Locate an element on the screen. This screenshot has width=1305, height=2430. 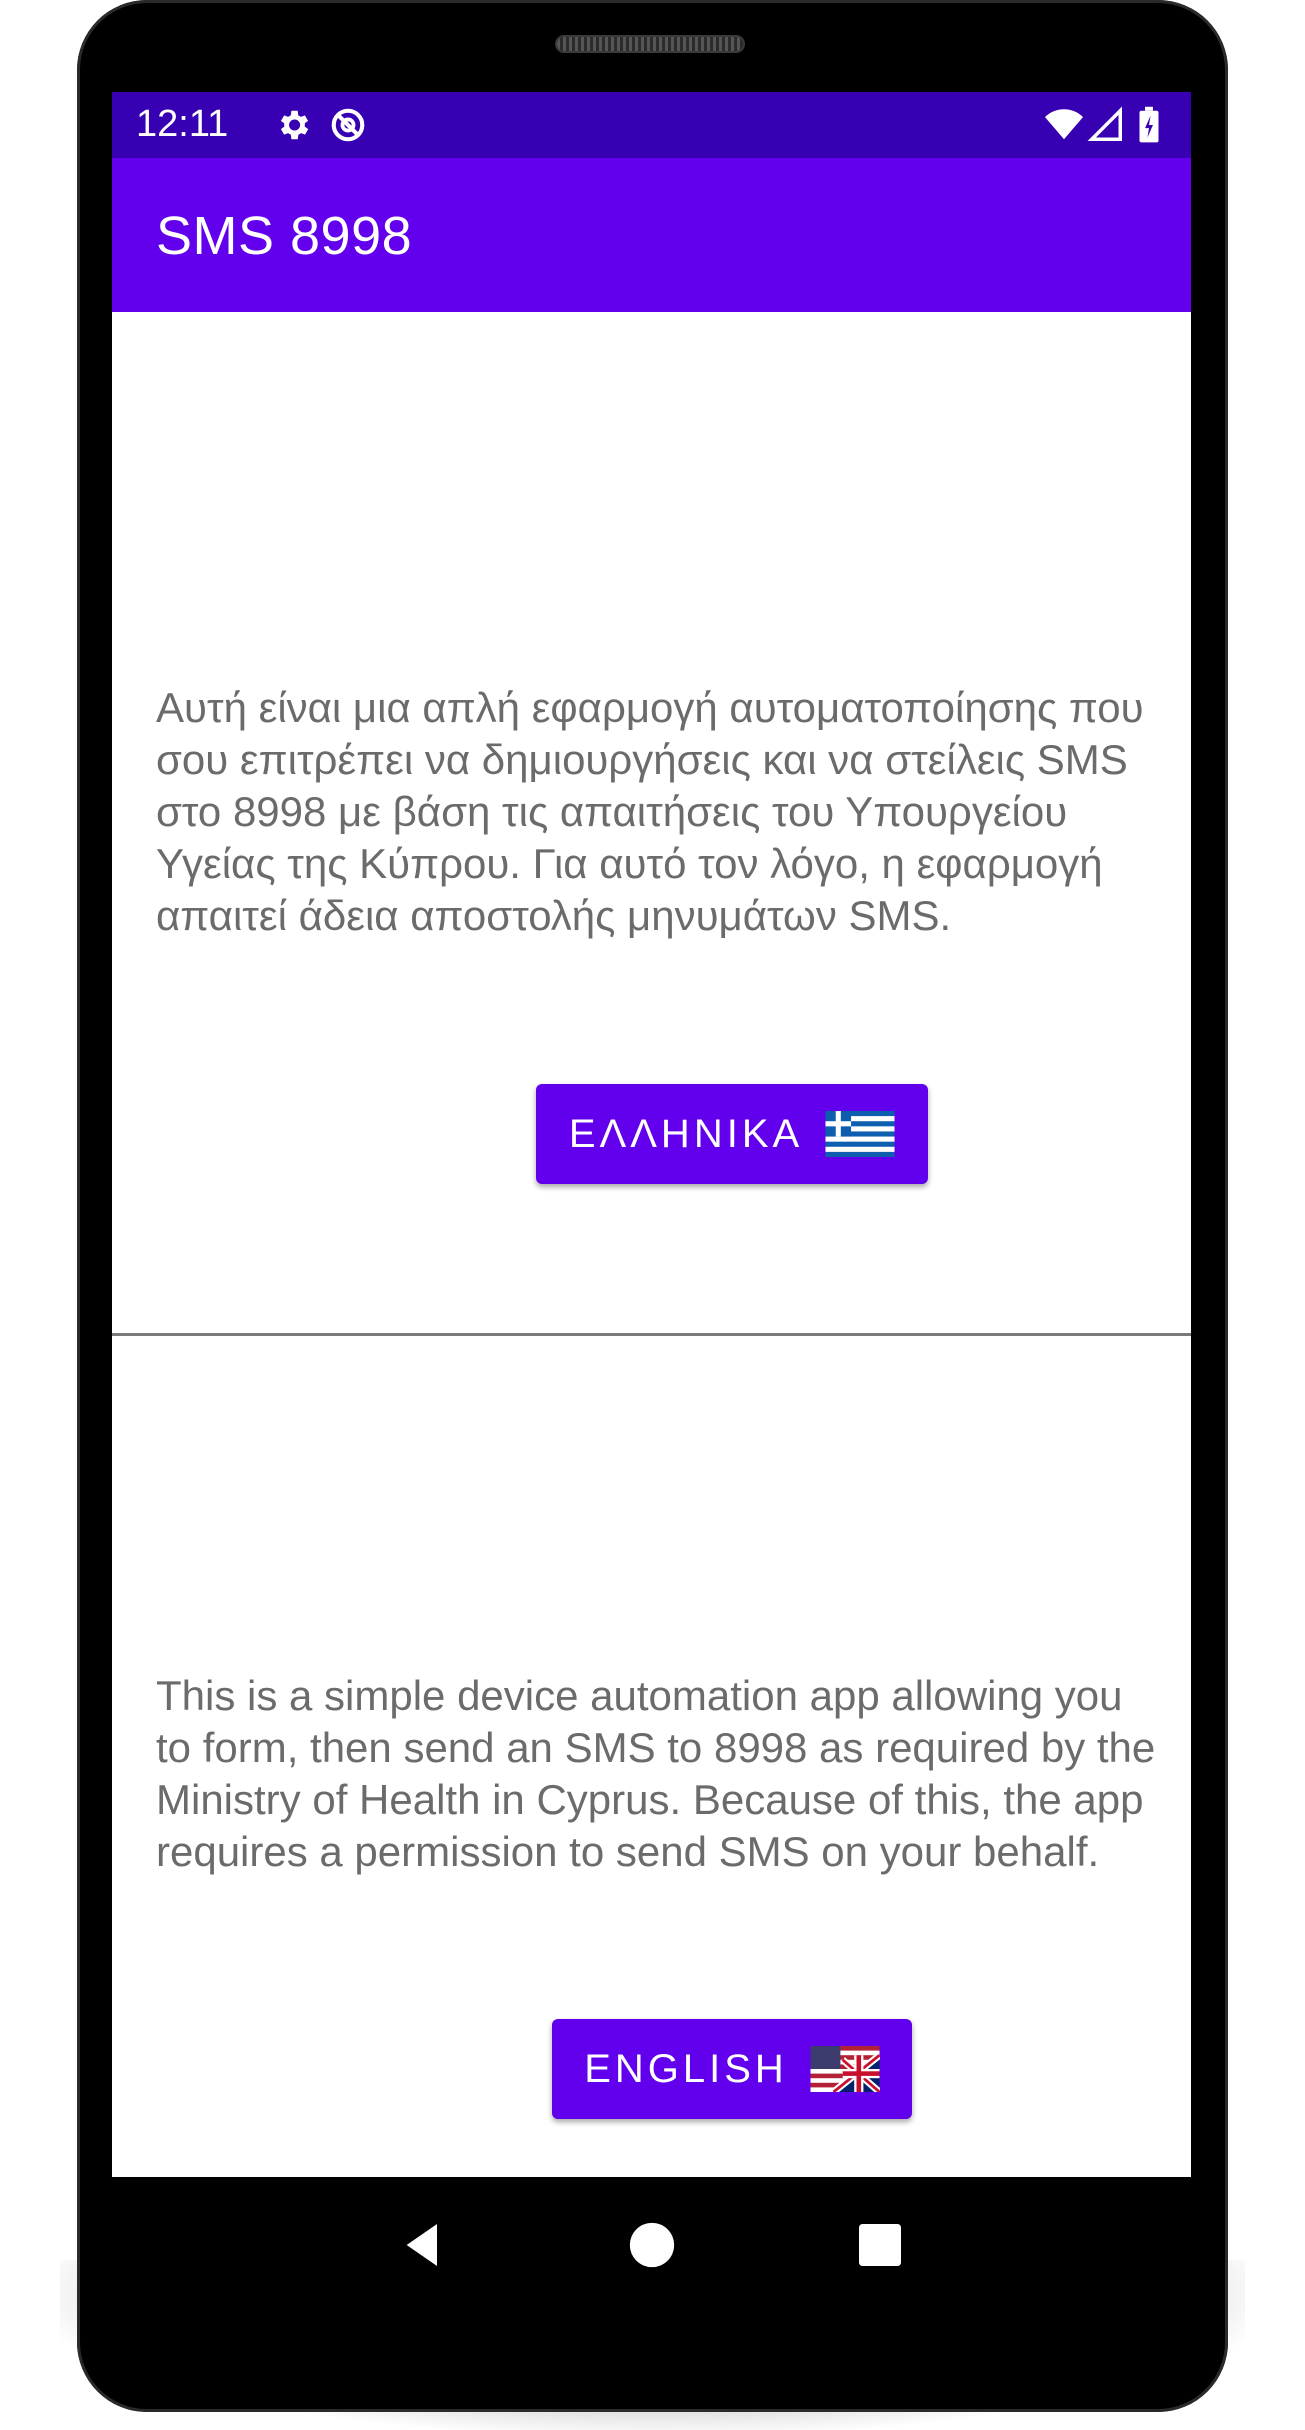
greece-flag-icon is located at coordinates (860, 1134).